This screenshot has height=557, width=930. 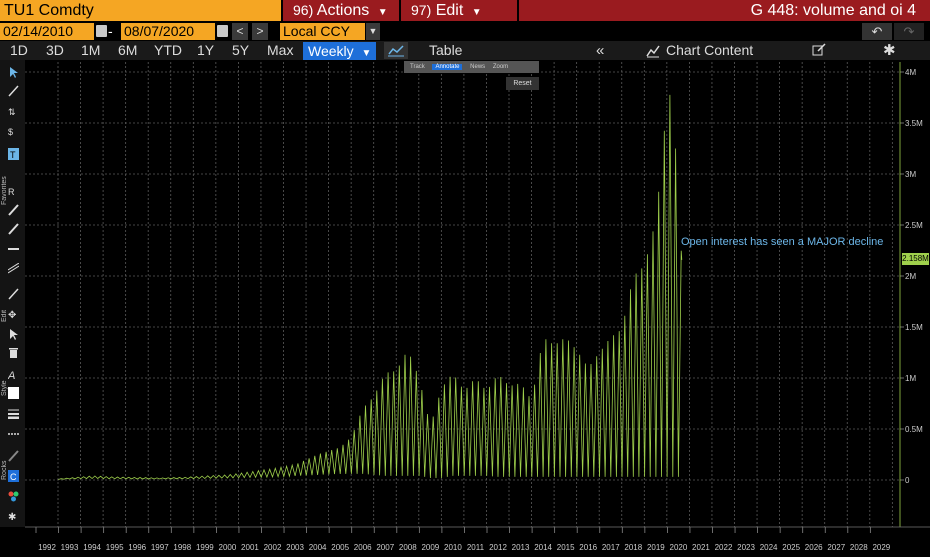 I want to click on x-tick-label: 2018, so click(x=633, y=547).